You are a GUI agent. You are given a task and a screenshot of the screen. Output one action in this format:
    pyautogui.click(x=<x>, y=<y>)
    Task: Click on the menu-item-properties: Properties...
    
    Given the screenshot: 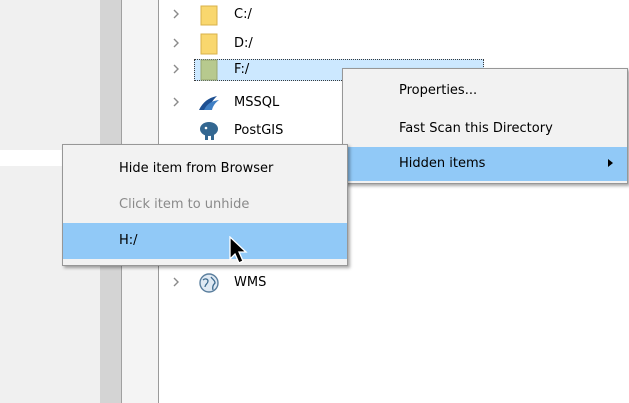 What is the action you would take?
    pyautogui.click(x=485, y=91)
    